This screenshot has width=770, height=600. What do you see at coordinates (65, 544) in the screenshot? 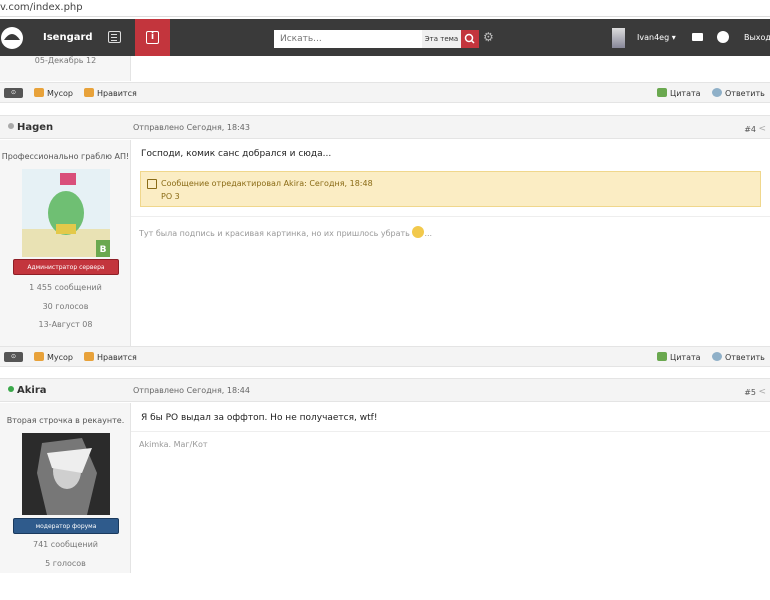
I see `post-count: 741 сообщений` at bounding box center [65, 544].